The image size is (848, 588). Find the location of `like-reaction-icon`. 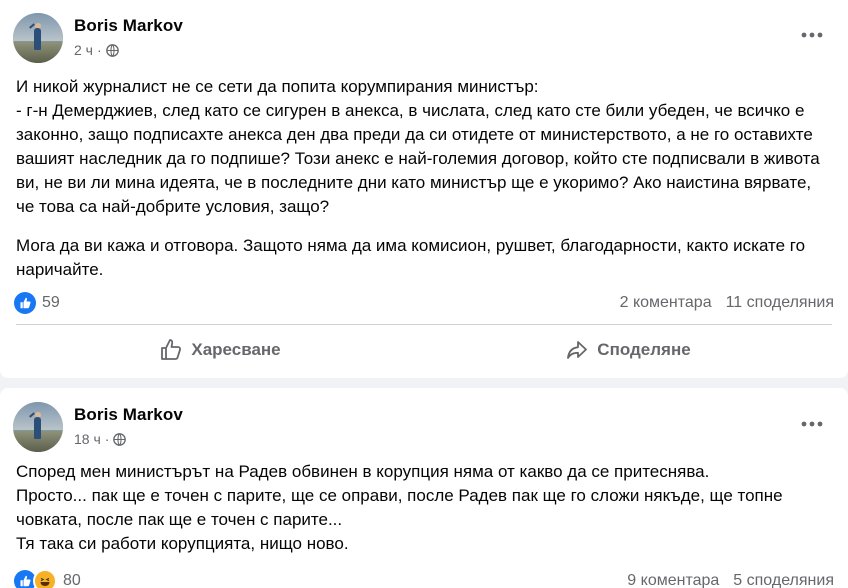

like-reaction-icon is located at coordinates (25, 303).